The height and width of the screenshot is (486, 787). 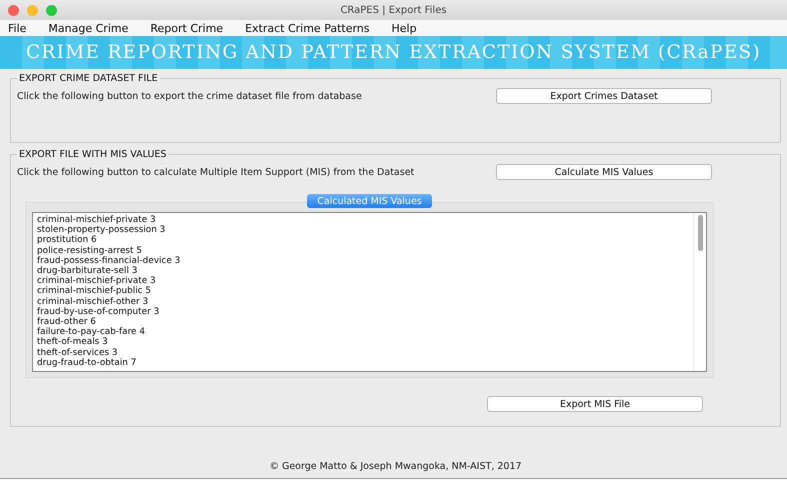 What do you see at coordinates (17, 28) in the screenshot?
I see `menu-item: File` at bounding box center [17, 28].